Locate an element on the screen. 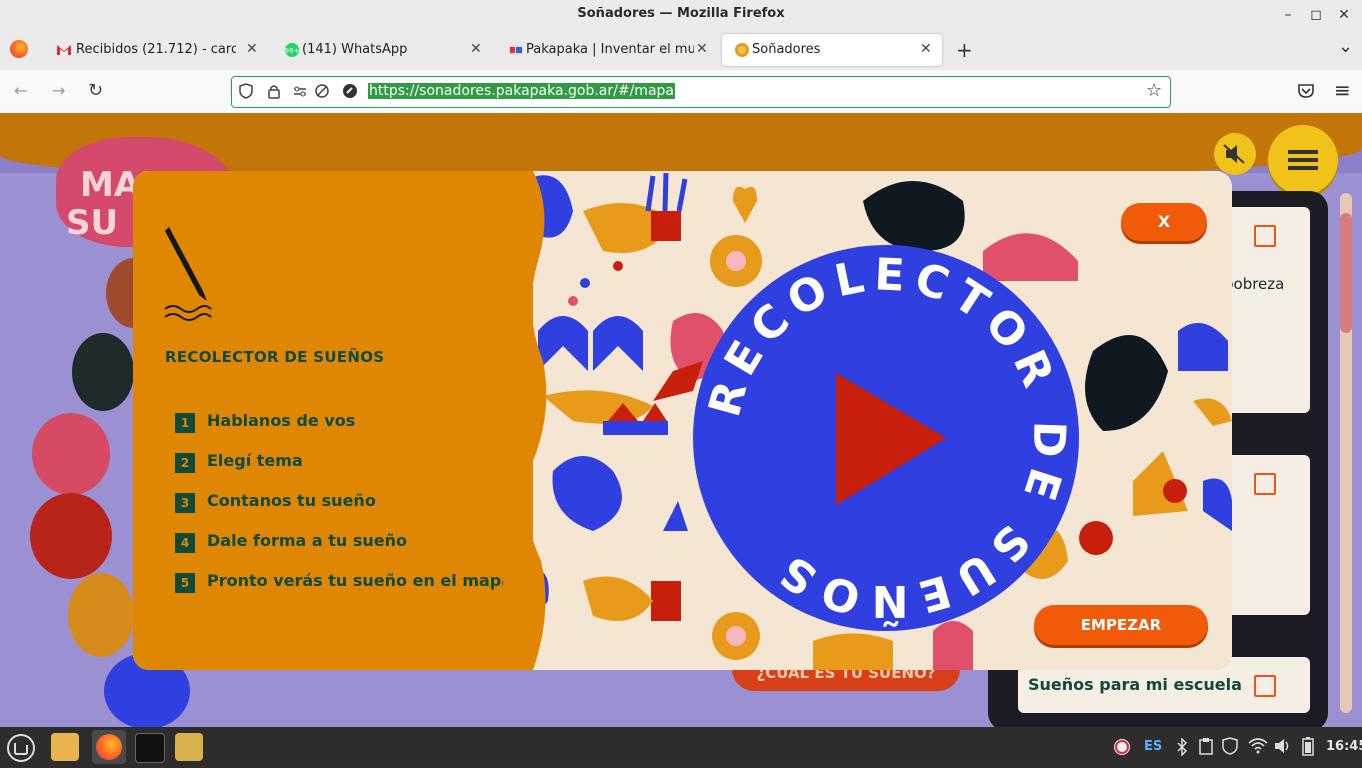  keyboard-layout: ES is located at coordinates (1153, 746).